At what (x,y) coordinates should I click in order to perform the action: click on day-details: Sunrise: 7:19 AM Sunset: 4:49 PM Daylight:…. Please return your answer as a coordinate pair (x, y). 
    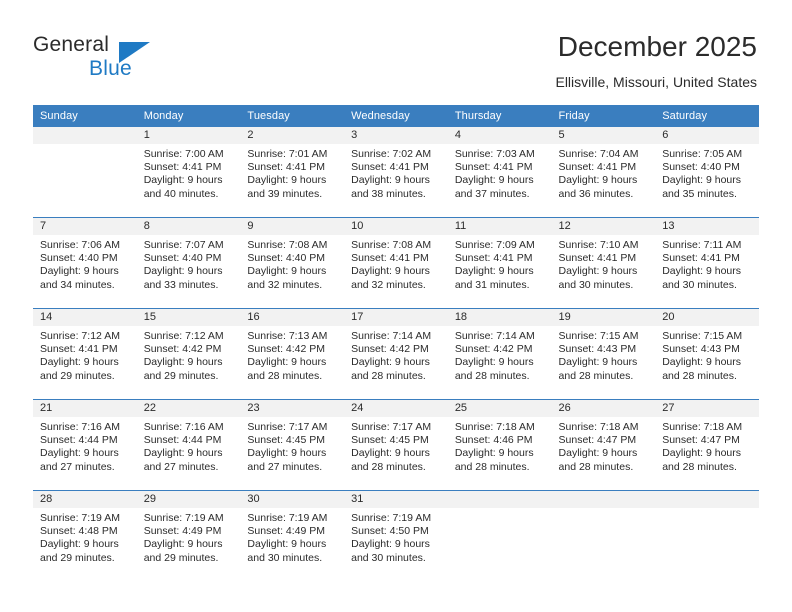
    Looking at the image, I should click on (292, 536).